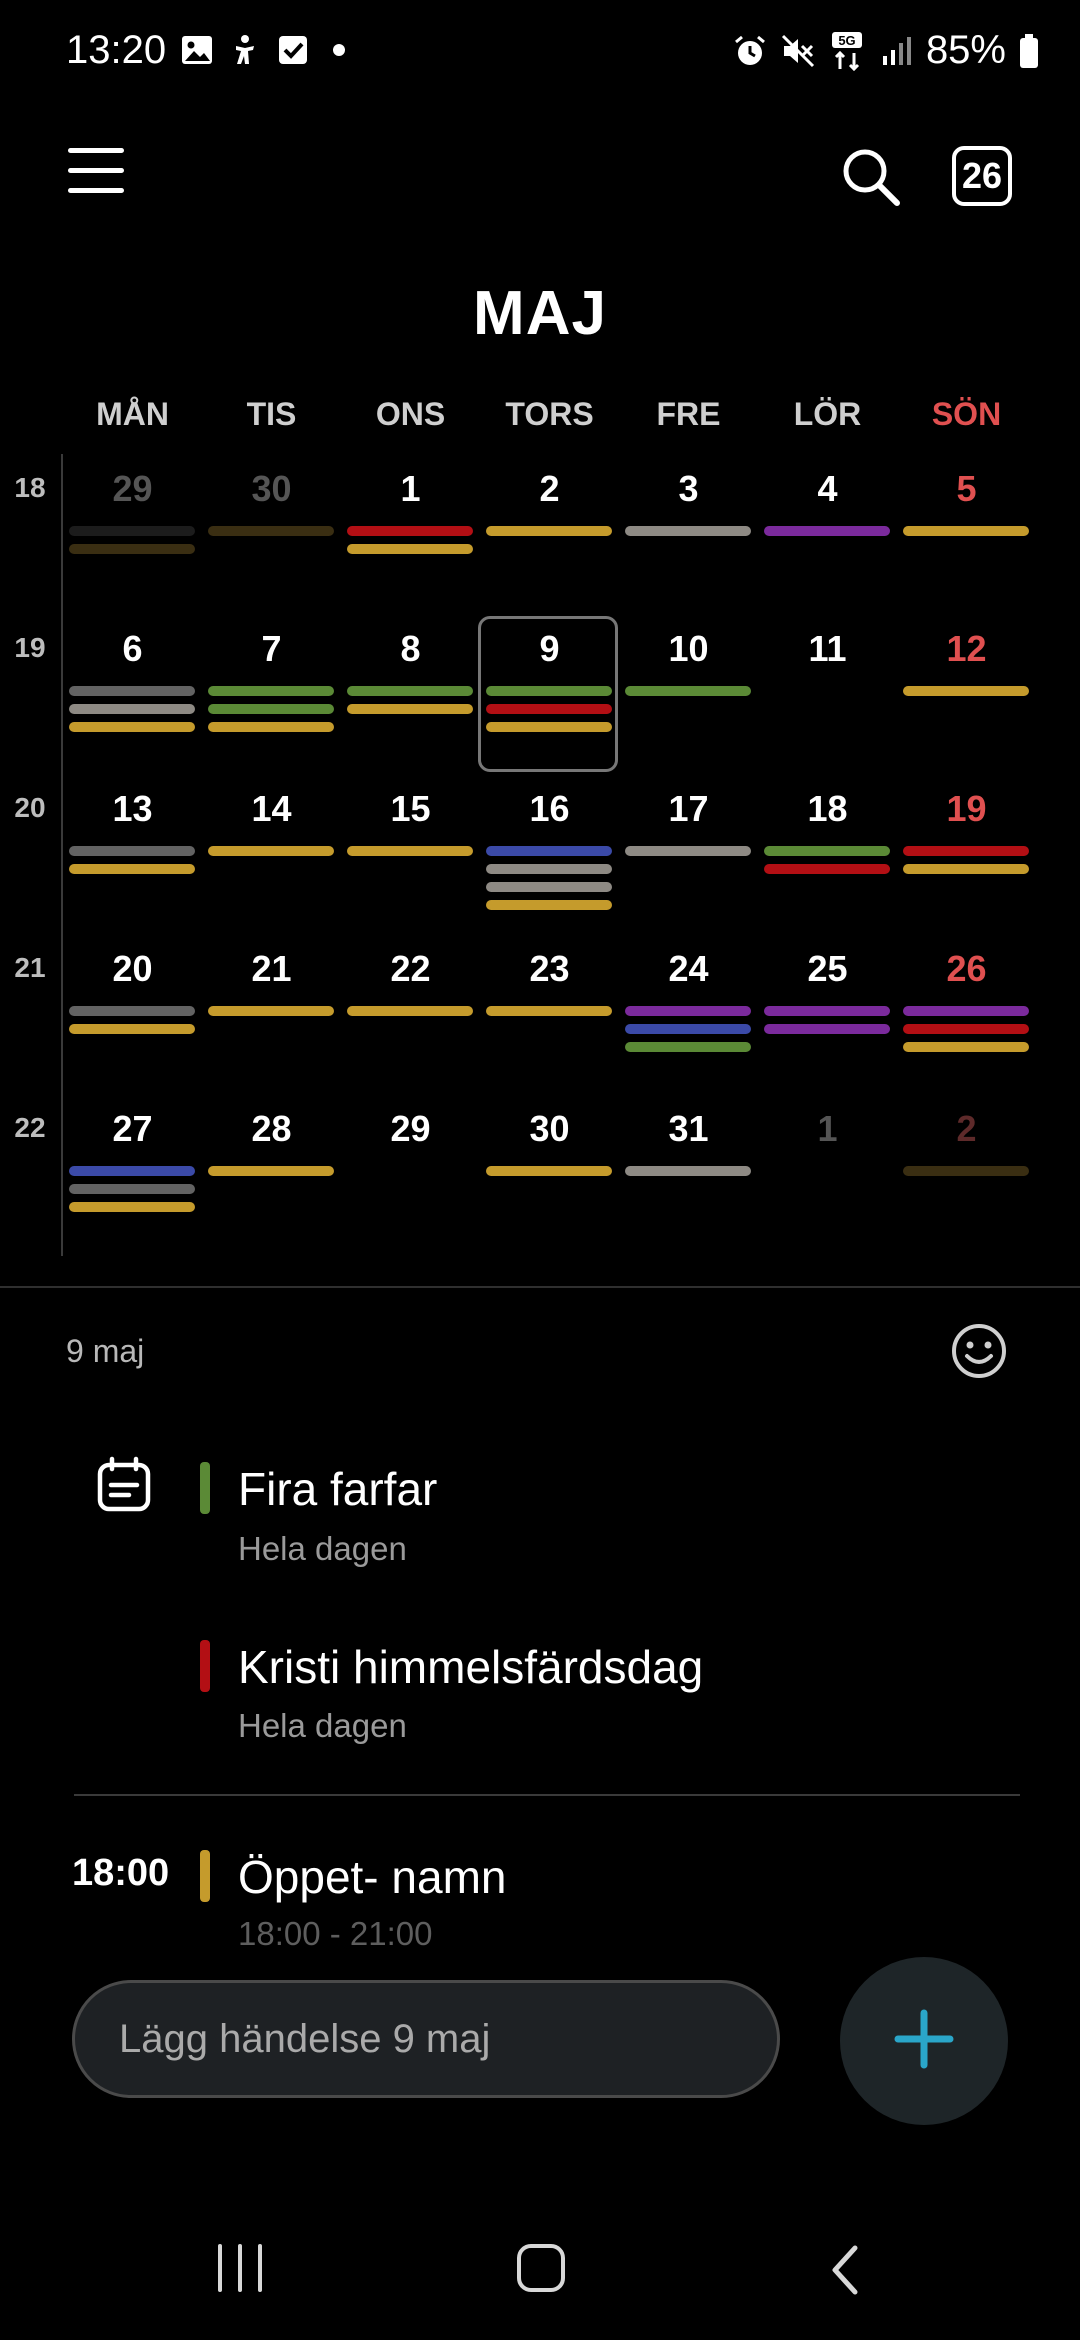 The height and width of the screenshot is (2340, 1080). Describe the element at coordinates (124, 1485) in the screenshot. I see `calendar-note-icon` at that location.